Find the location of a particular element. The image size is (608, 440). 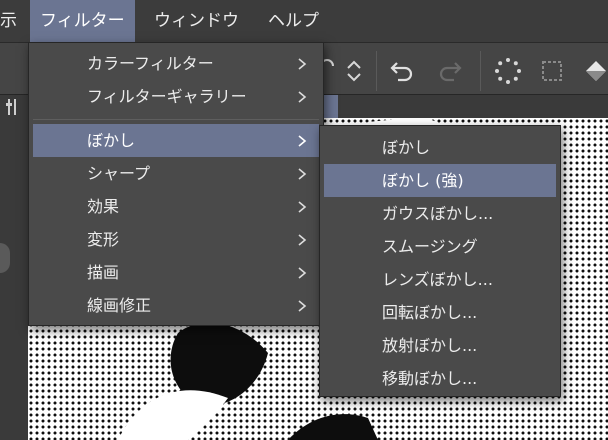

menu-item-label: カラーフィルター is located at coordinates (150, 63).